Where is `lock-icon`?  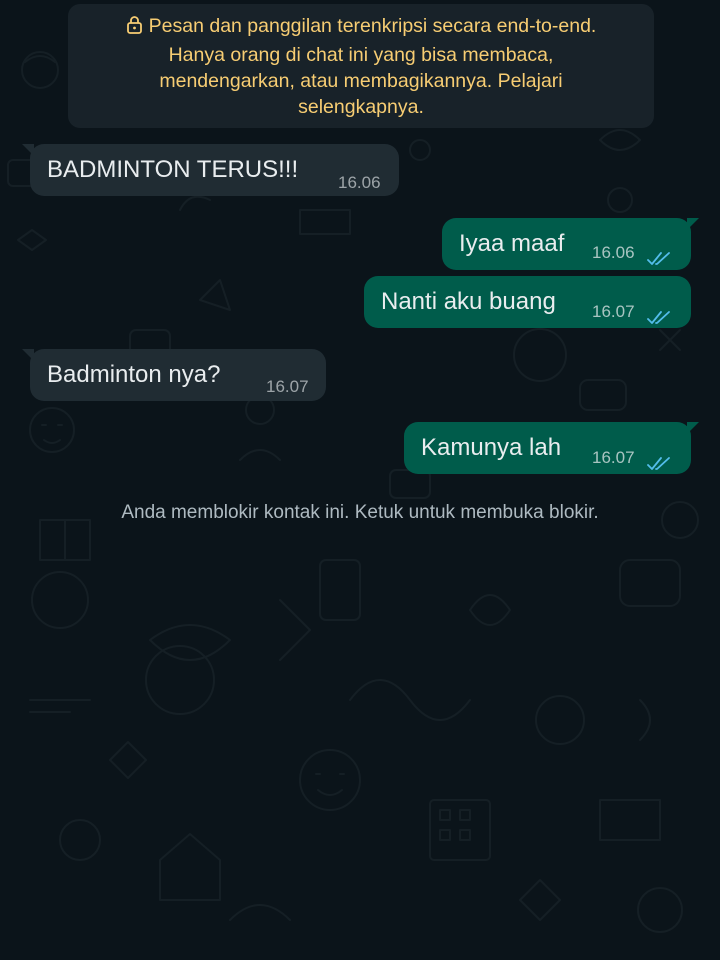 lock-icon is located at coordinates (134, 28).